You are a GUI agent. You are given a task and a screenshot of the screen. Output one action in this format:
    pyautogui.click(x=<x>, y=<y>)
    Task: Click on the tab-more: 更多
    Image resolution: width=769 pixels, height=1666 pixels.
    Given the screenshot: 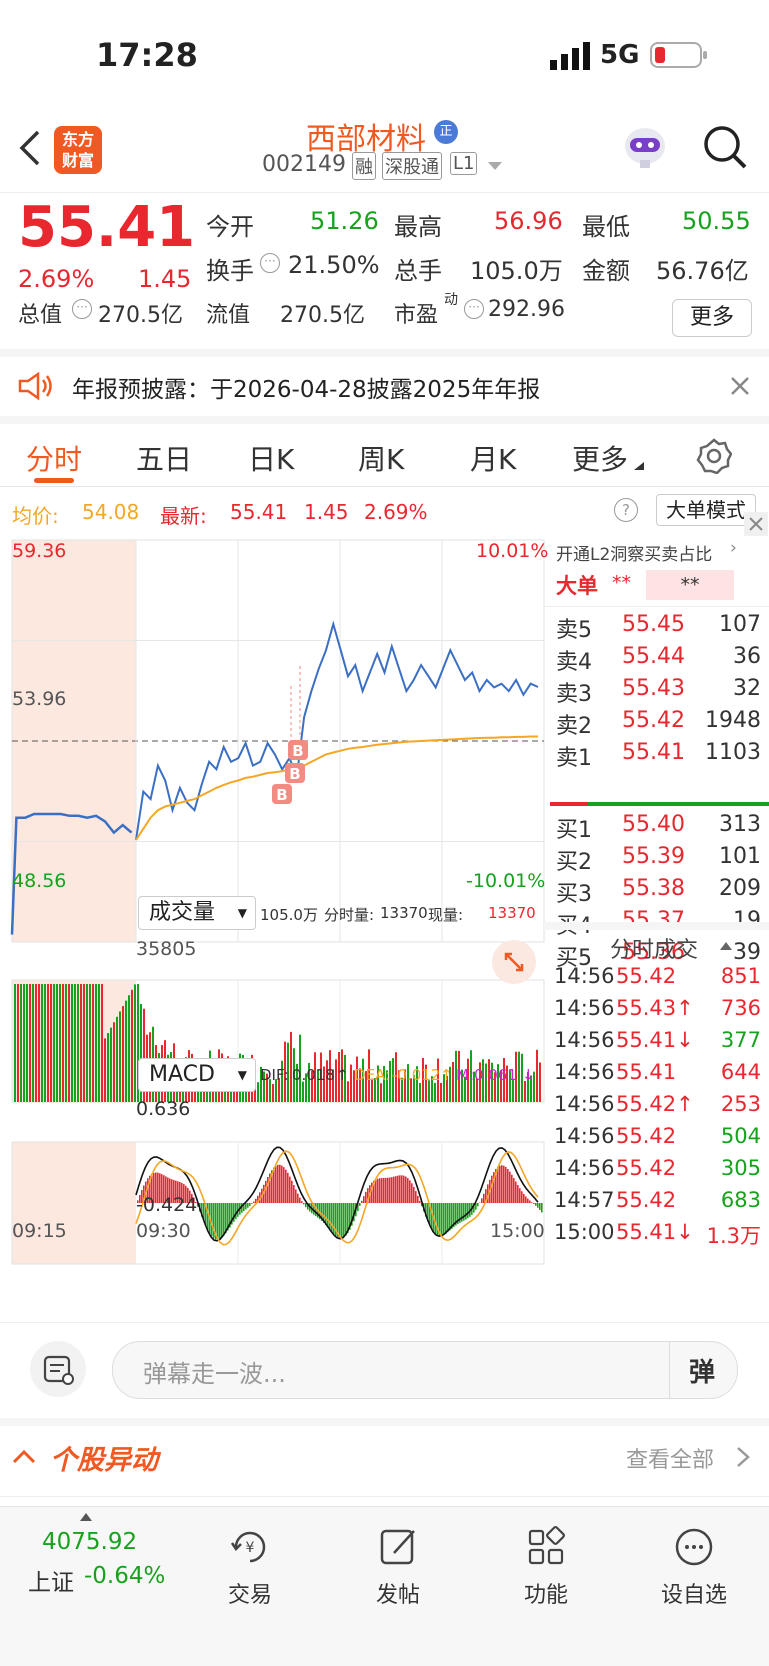 What is the action you would take?
    pyautogui.click(x=600, y=458)
    